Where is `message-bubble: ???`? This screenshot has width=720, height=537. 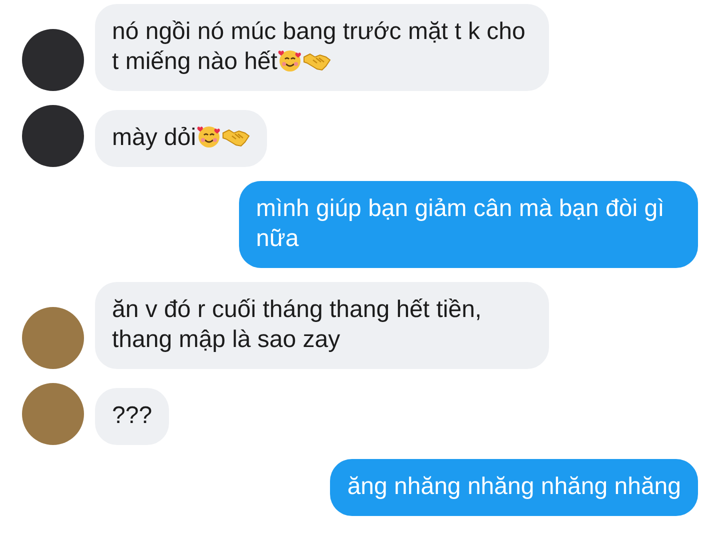 message-bubble: ??? is located at coordinates (132, 416).